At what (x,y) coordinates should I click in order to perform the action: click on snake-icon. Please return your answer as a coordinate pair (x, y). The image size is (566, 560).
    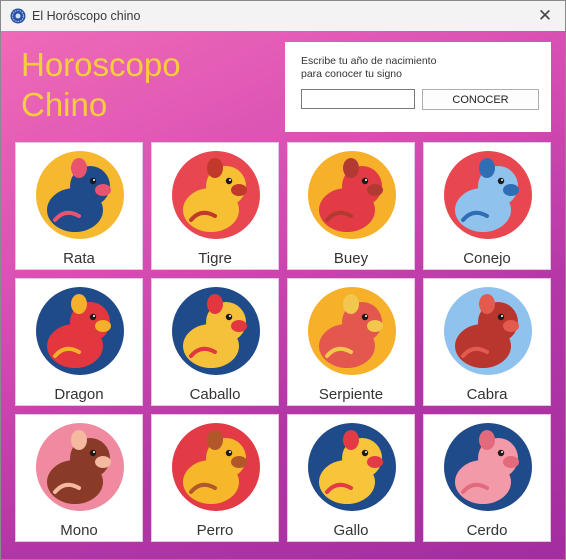
    Looking at the image, I should click on (352, 331).